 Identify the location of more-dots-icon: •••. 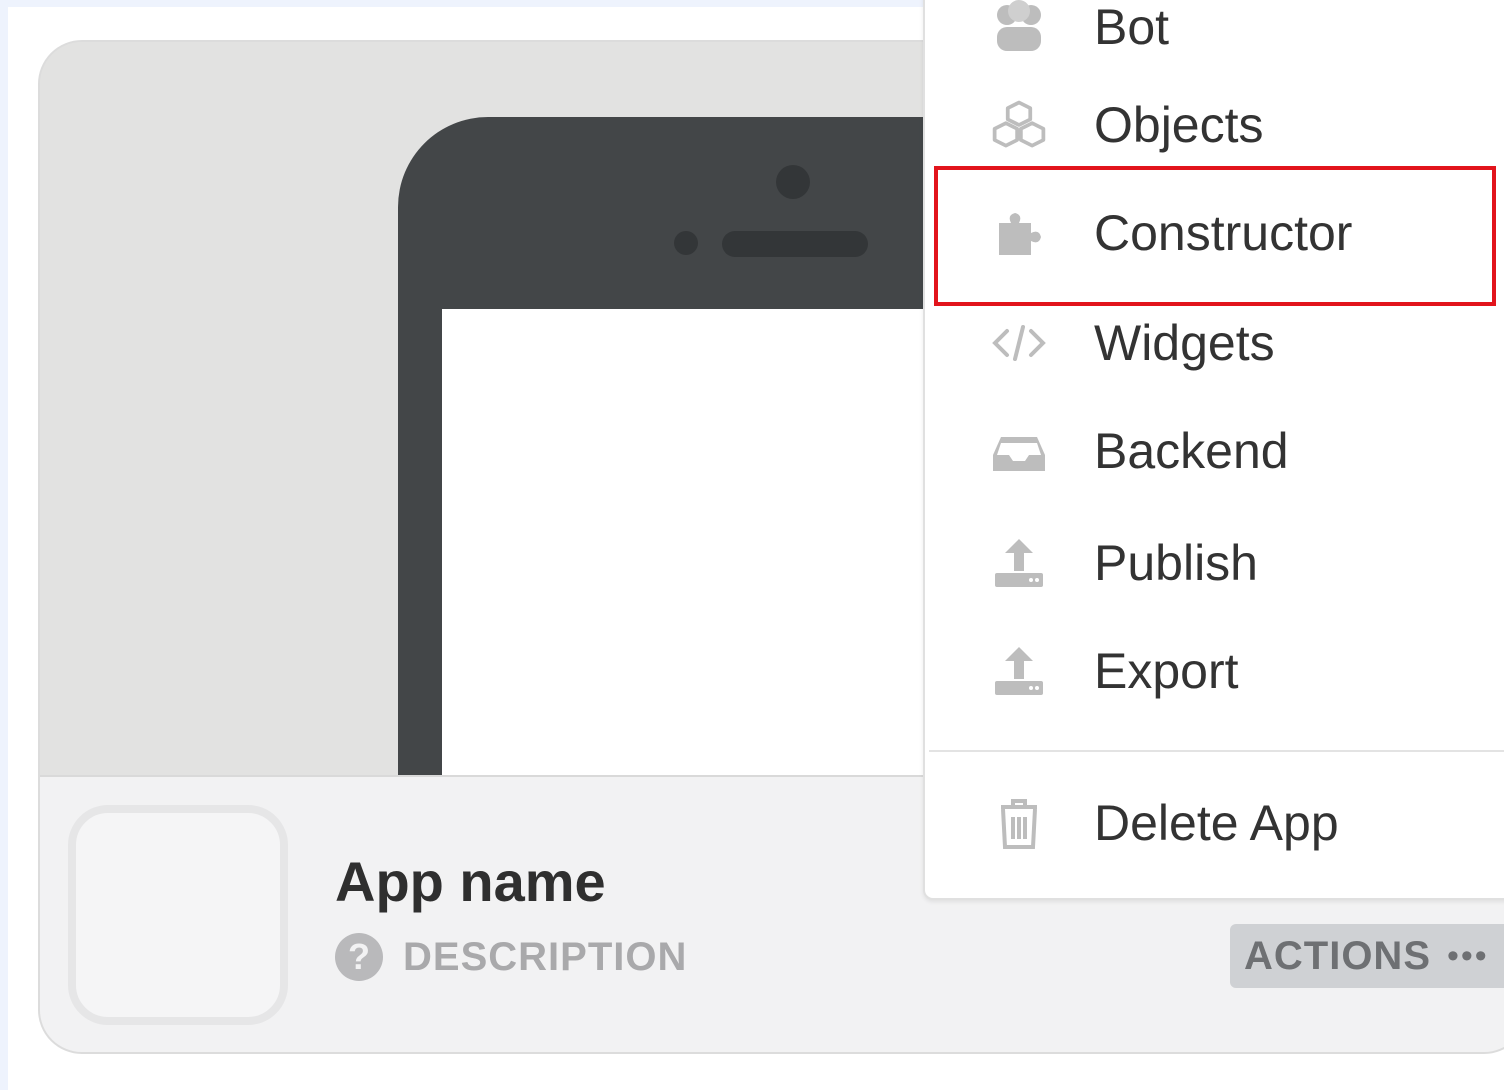
(1468, 955).